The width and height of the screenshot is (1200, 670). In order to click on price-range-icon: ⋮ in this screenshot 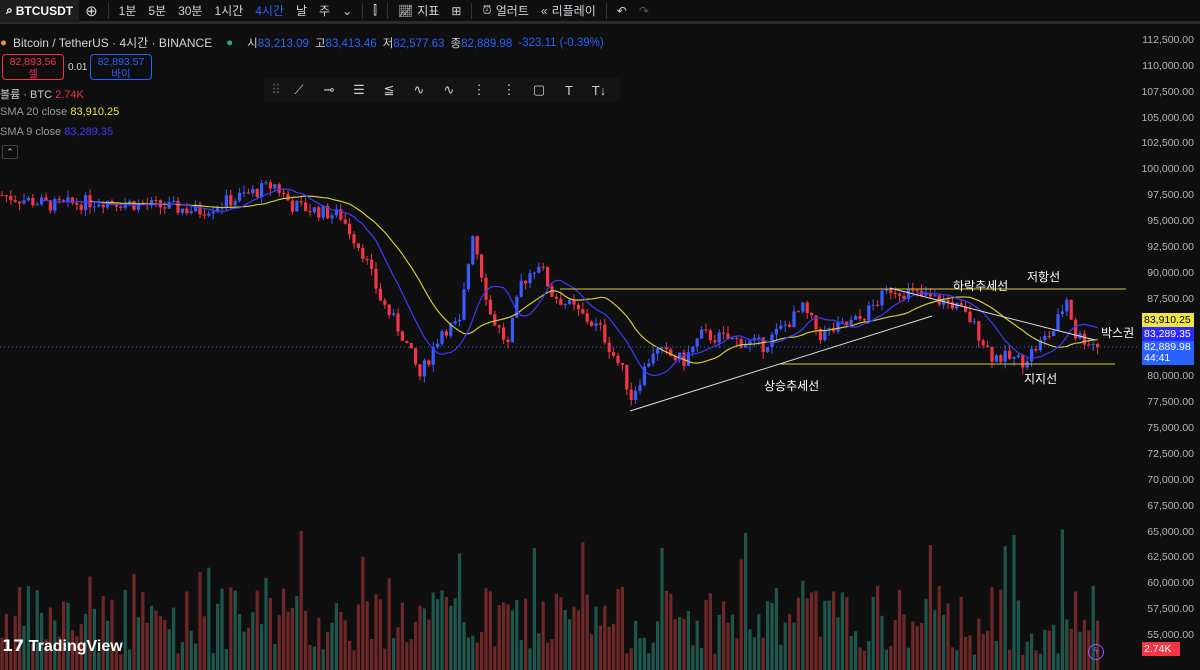, I will do `click(479, 90)`.